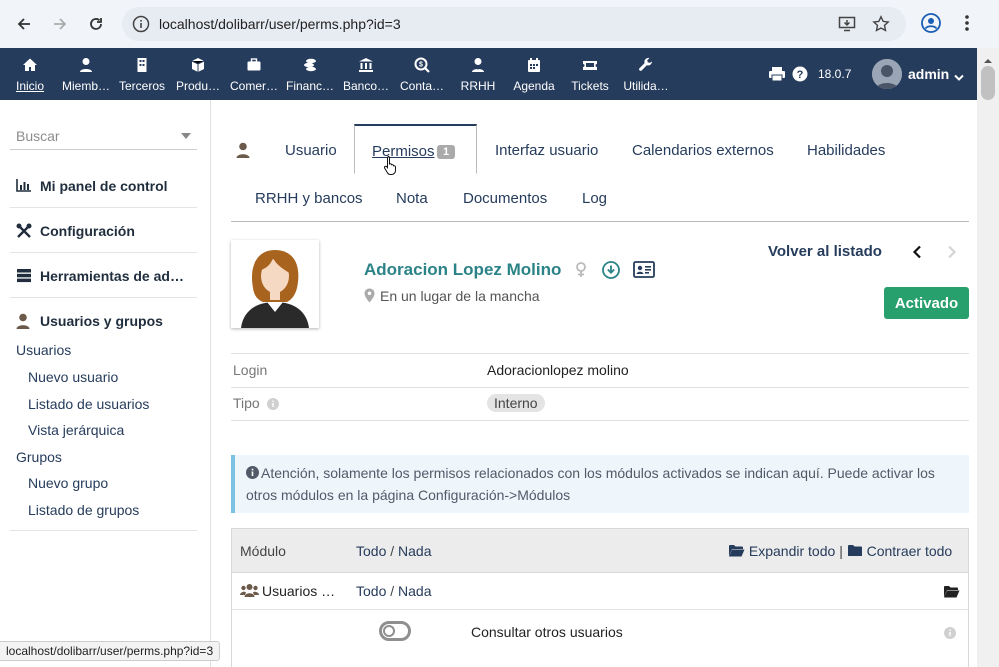 This screenshot has height=667, width=999. Describe the element at coordinates (928, 74) in the screenshot. I see `user-name-label: admin` at that location.